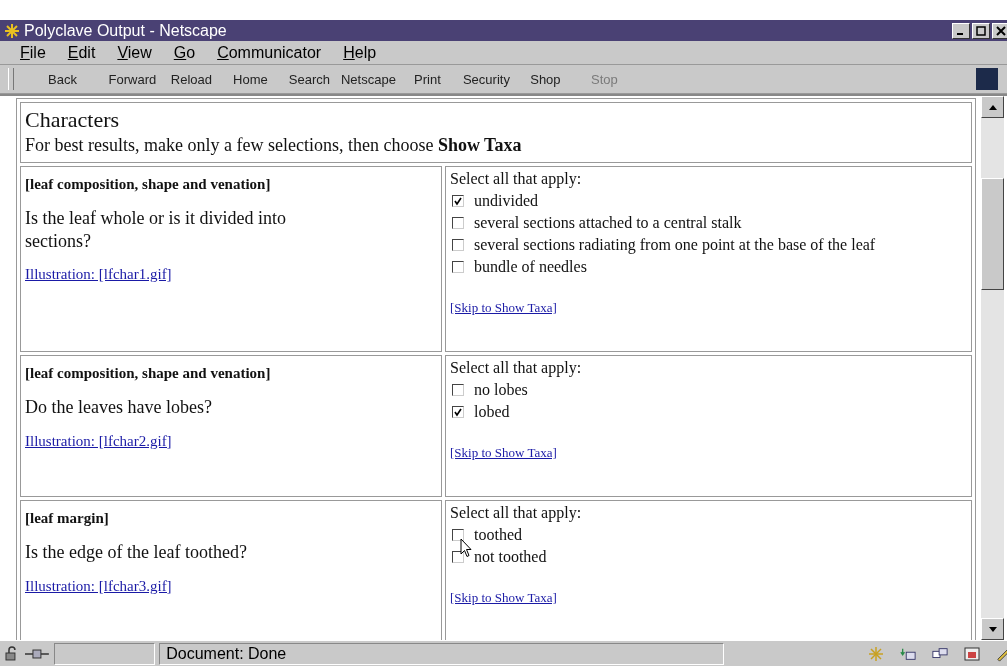 The height and width of the screenshot is (666, 1007). What do you see at coordinates (73, 120) in the screenshot?
I see `page-heading: Characters` at bounding box center [73, 120].